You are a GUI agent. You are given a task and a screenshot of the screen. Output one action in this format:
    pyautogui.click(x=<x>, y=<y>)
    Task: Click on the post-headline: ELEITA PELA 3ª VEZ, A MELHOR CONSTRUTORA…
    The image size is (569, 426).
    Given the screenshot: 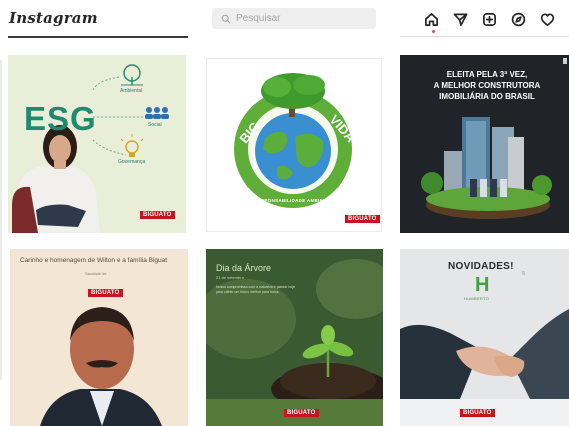 What is the action you would take?
    pyautogui.click(x=487, y=85)
    